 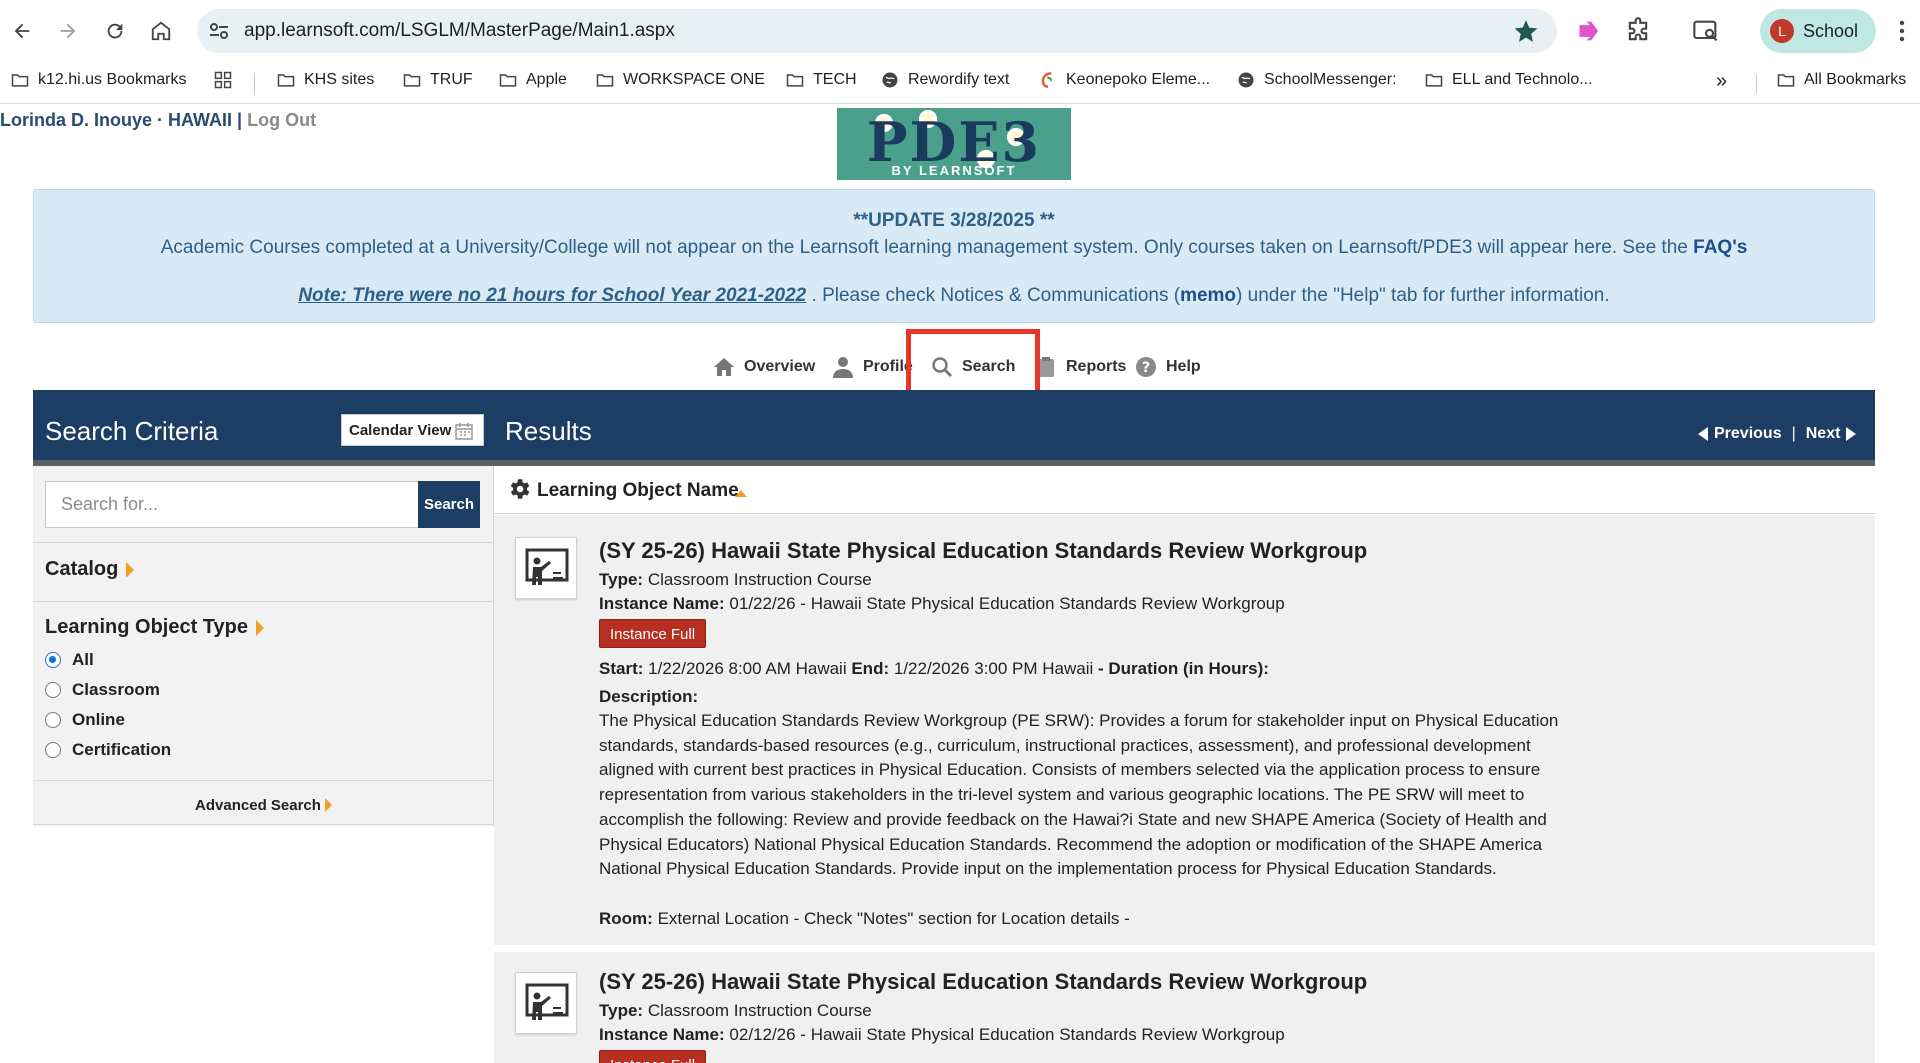 I want to click on tab-label: Overview, so click(x=780, y=366).